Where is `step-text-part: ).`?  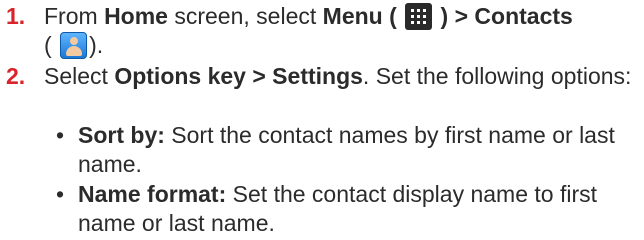
step-text-part: ). is located at coordinates (96, 45).